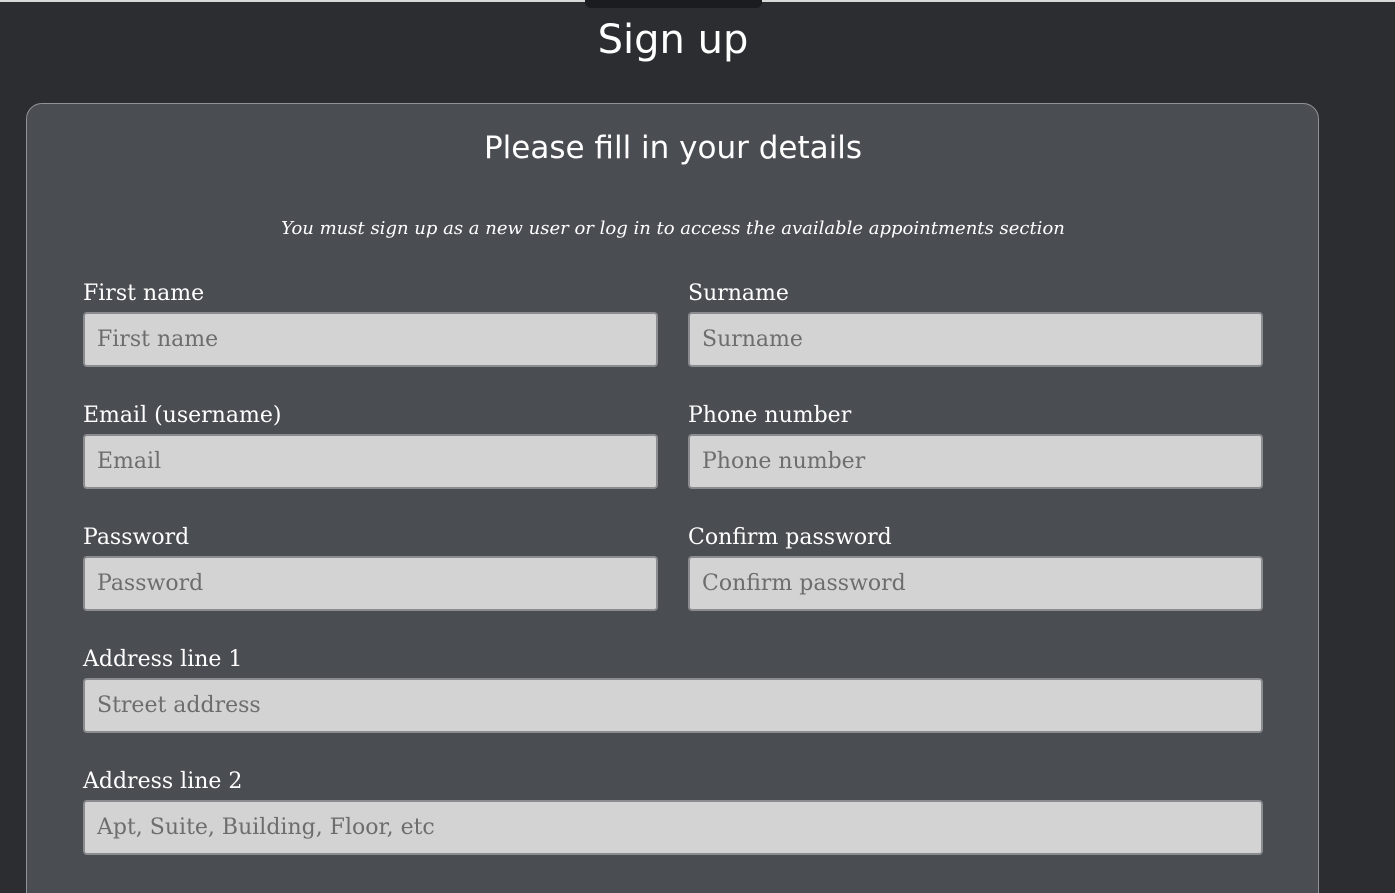 This screenshot has height=893, width=1395. What do you see at coordinates (975, 461) in the screenshot?
I see `phone-number-input` at bounding box center [975, 461].